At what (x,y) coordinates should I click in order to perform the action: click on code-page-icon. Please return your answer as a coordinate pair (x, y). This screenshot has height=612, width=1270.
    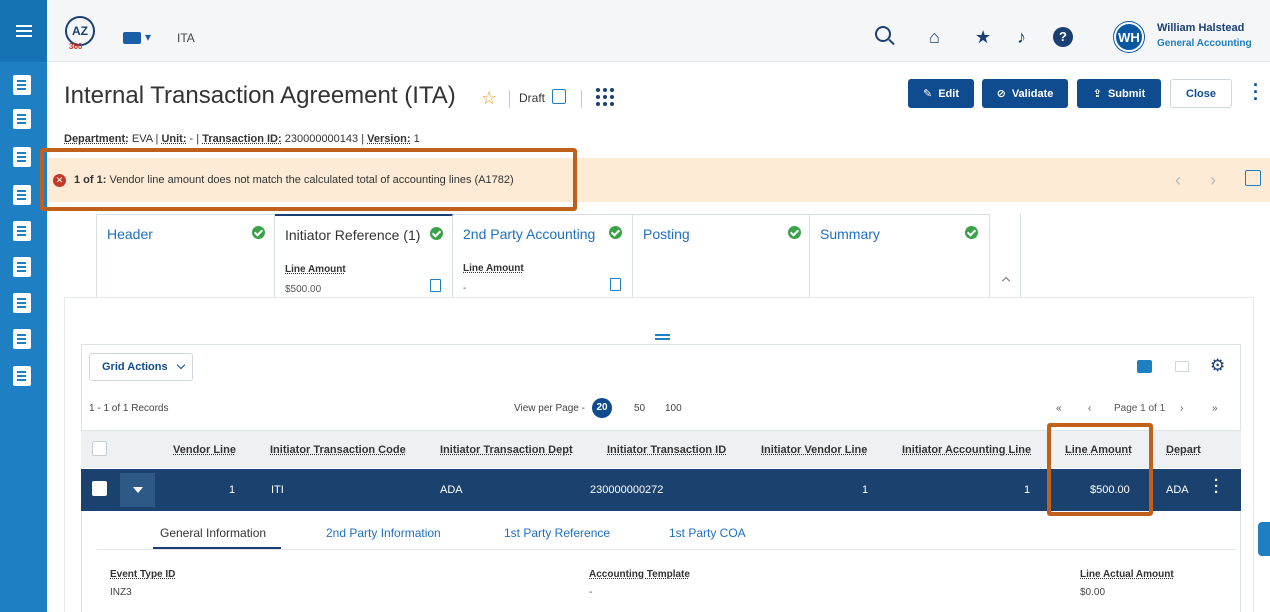
    Looking at the image, I should click on (132, 37).